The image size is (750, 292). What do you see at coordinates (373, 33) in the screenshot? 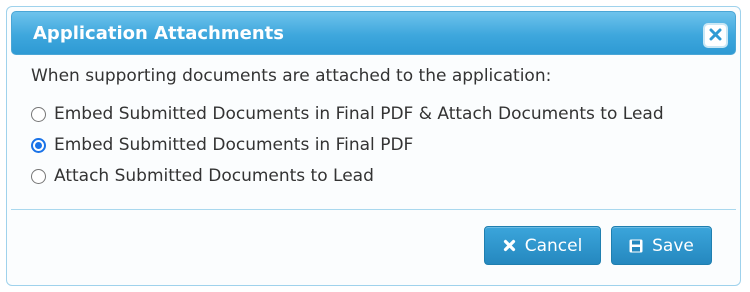
I see `dialog-titlebar: Application Attachments` at bounding box center [373, 33].